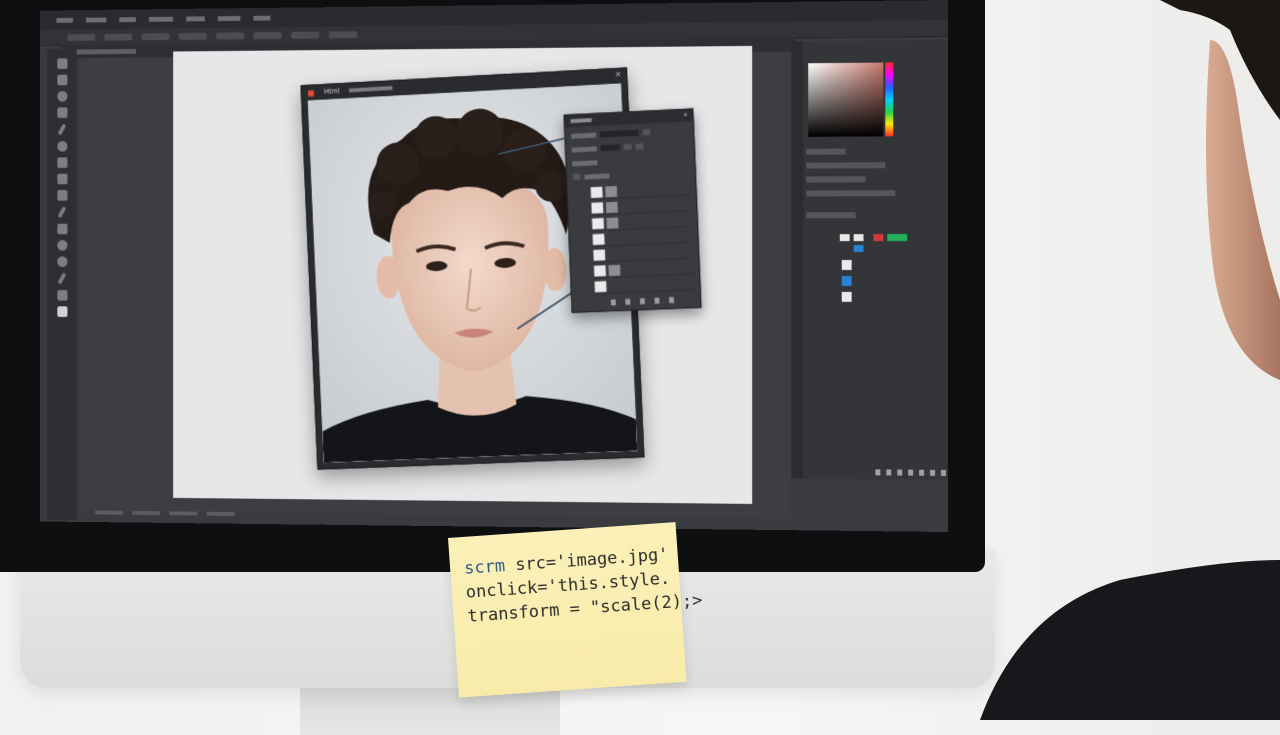 The width and height of the screenshot is (1280, 735). I want to click on adjustment-icon, so click(911, 472).